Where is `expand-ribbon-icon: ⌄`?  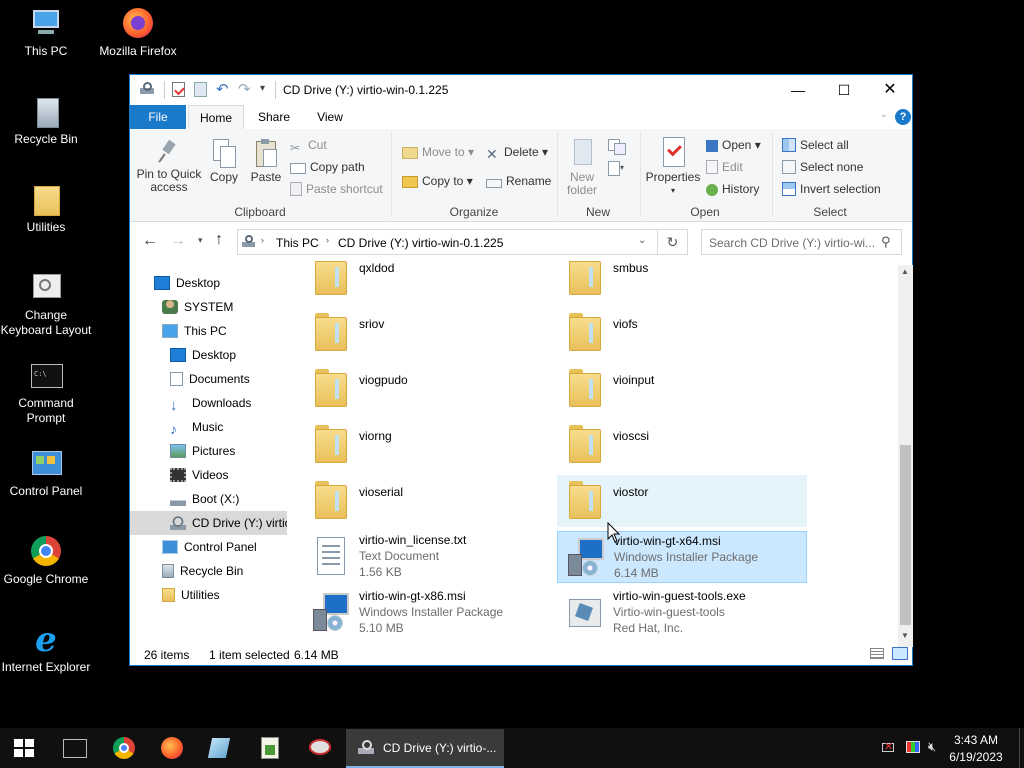 expand-ribbon-icon: ⌄ is located at coordinates (885, 114).